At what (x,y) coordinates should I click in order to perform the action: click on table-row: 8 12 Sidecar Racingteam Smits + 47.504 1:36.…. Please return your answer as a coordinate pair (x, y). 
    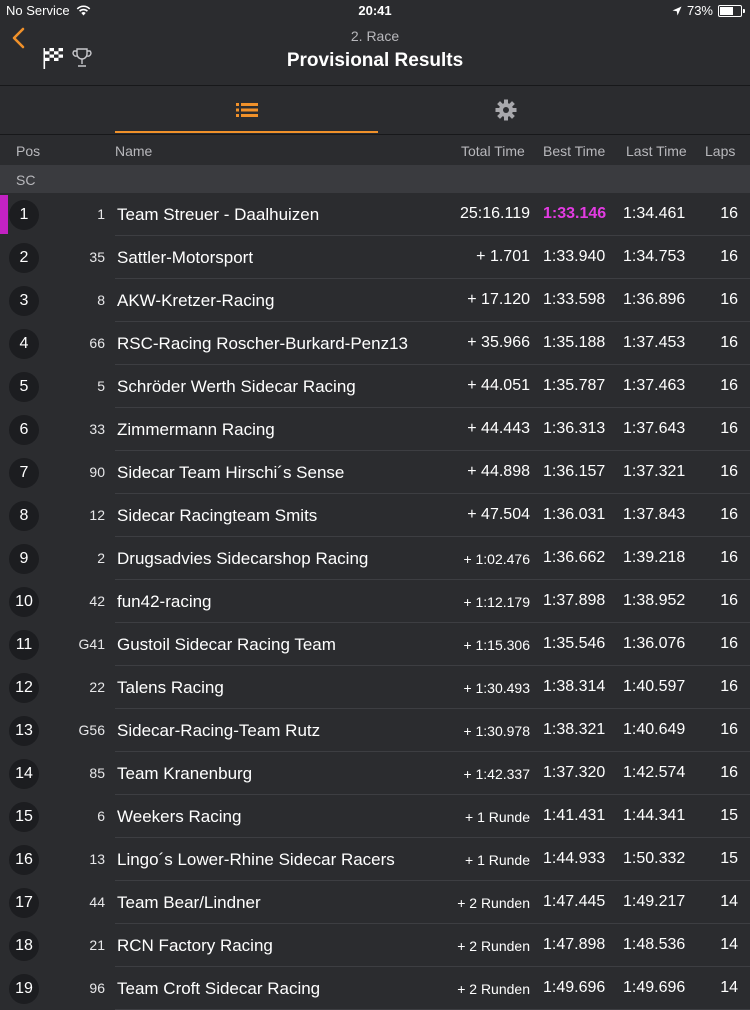
    Looking at the image, I should click on (375, 515).